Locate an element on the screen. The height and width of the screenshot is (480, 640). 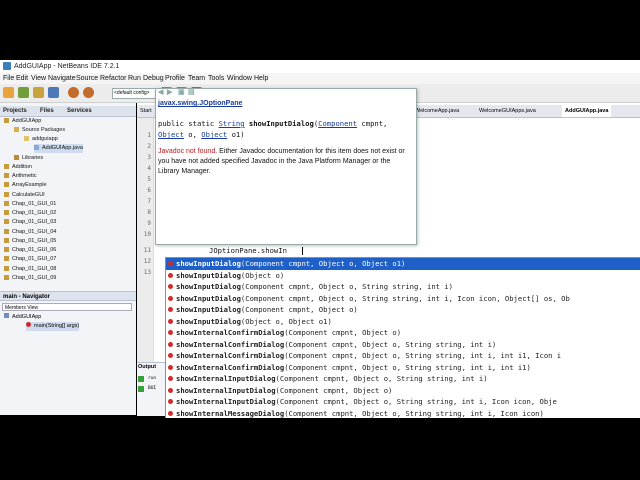
line-number: 7 is located at coordinates (149, 201).